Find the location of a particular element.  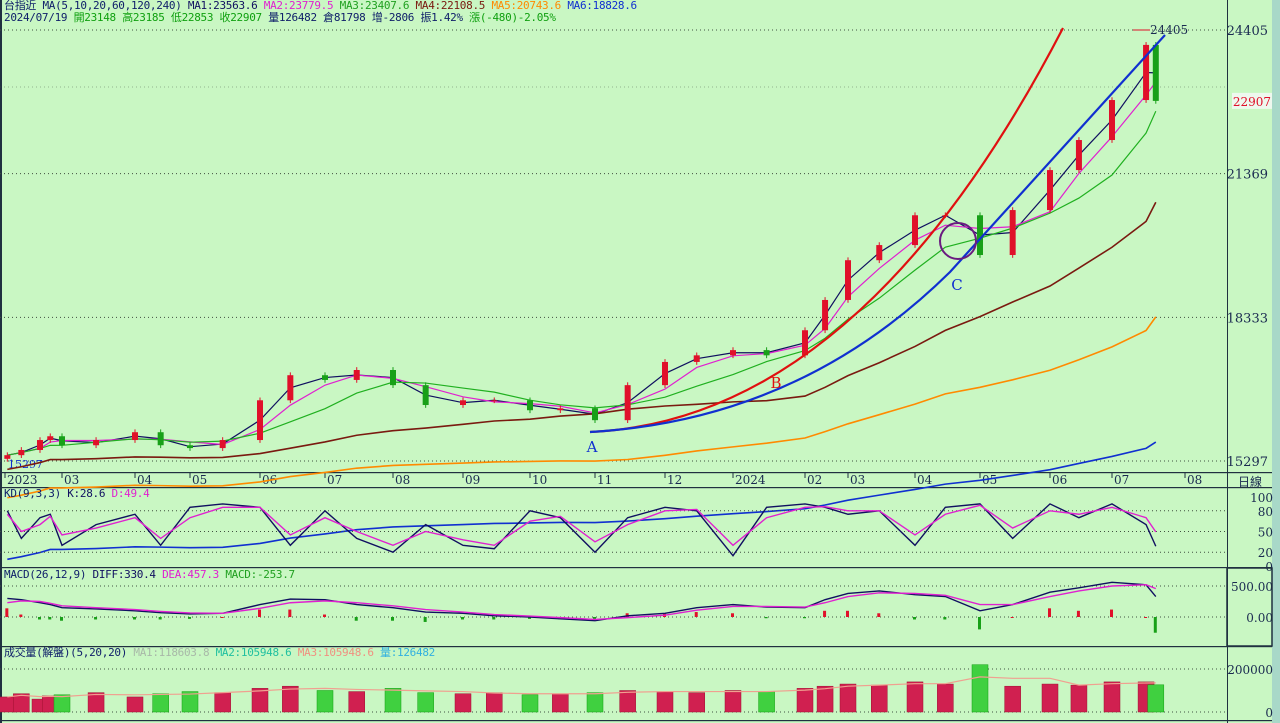

kd-k: K:28.6 is located at coordinates (86, 493).